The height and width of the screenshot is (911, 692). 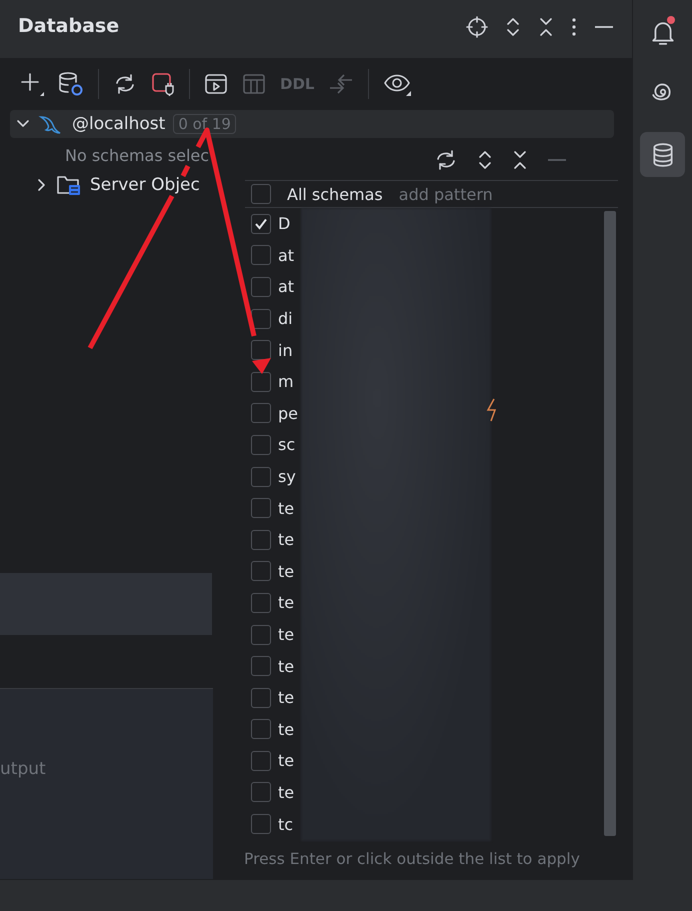 I want to click on tree-note: No schemas selec, so click(x=137, y=155).